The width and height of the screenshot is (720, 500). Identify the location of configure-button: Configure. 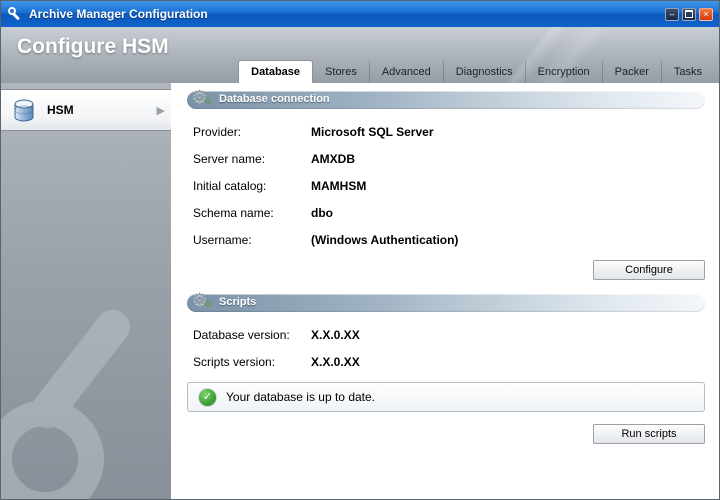
(649, 270).